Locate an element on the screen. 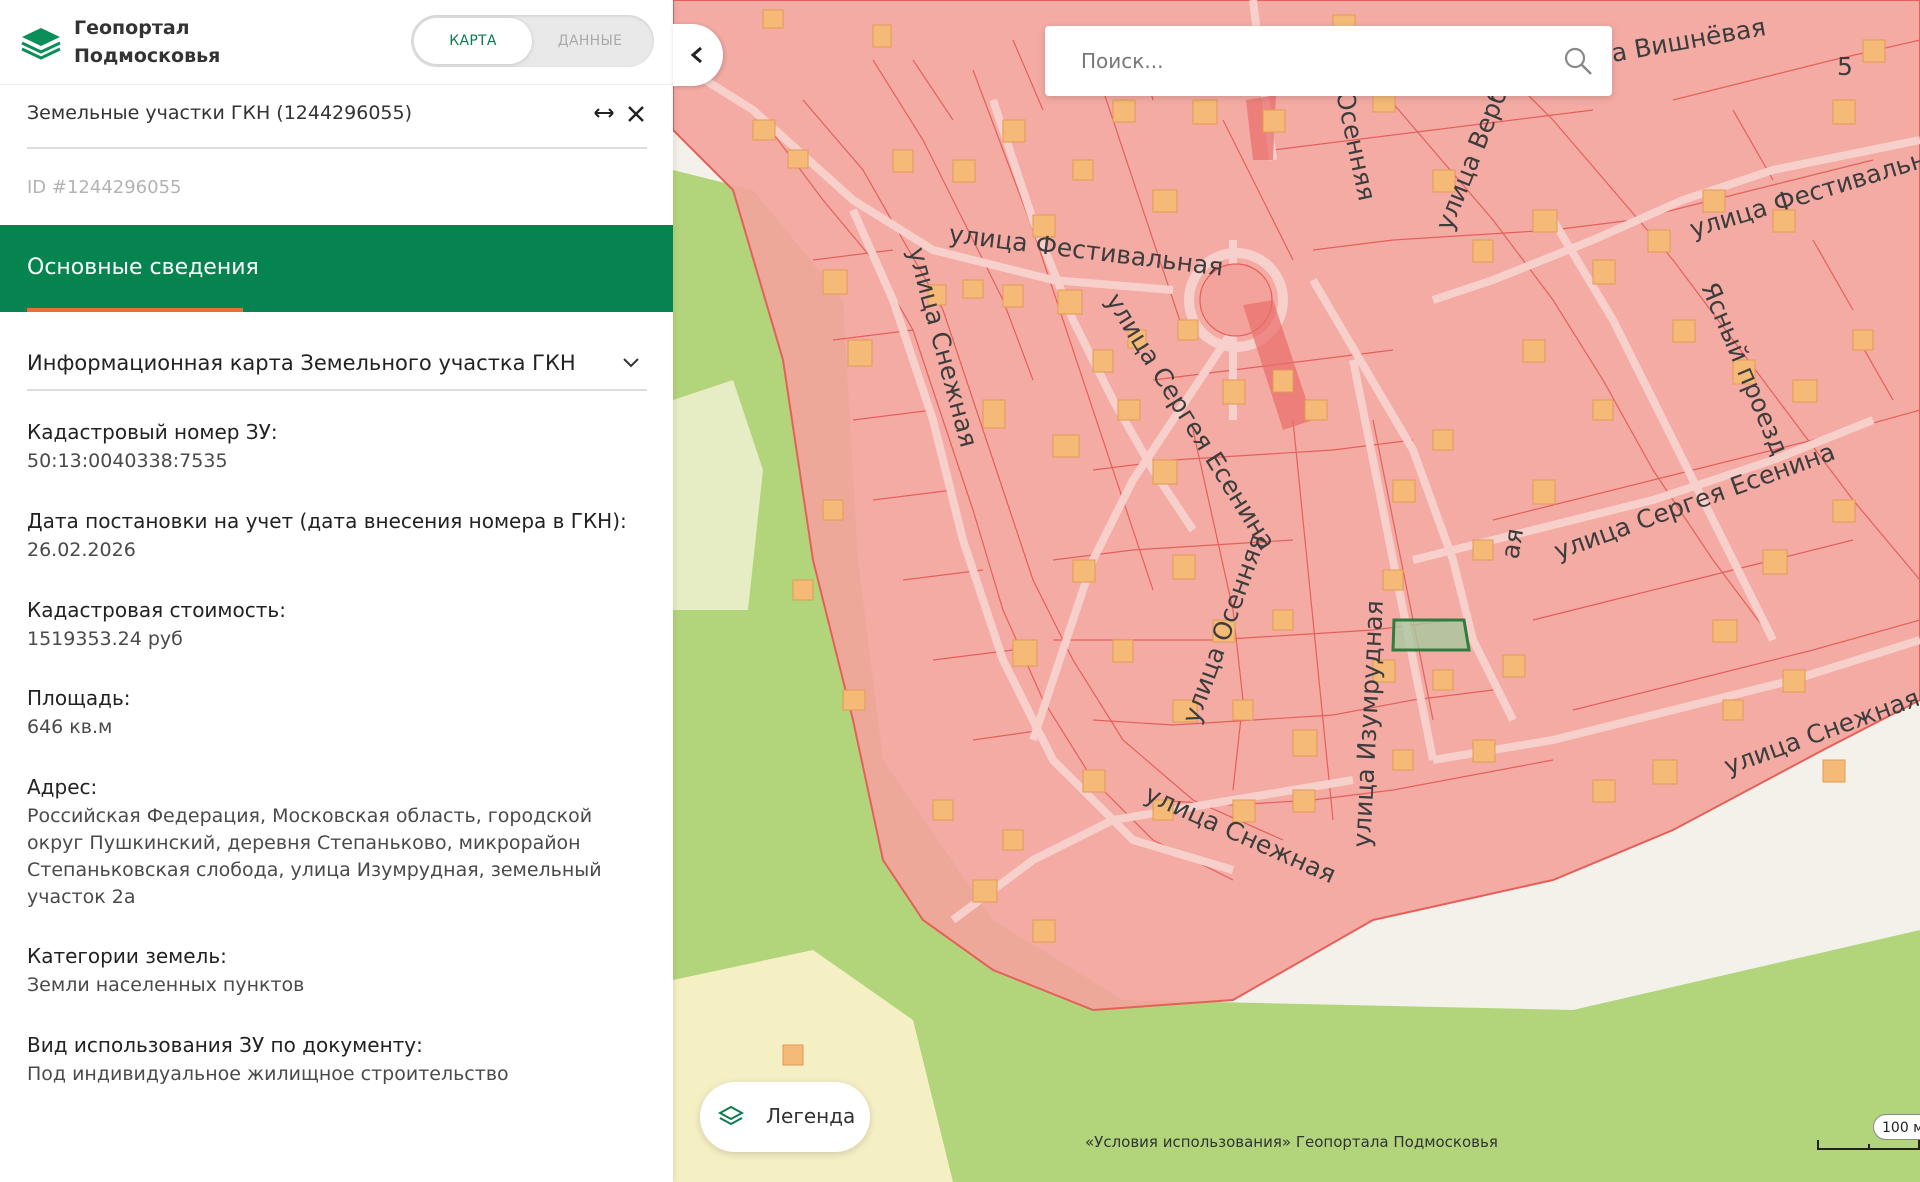 The height and width of the screenshot is (1182, 1920). field-label: Кадастровая стоимость: is located at coordinates (156, 610).